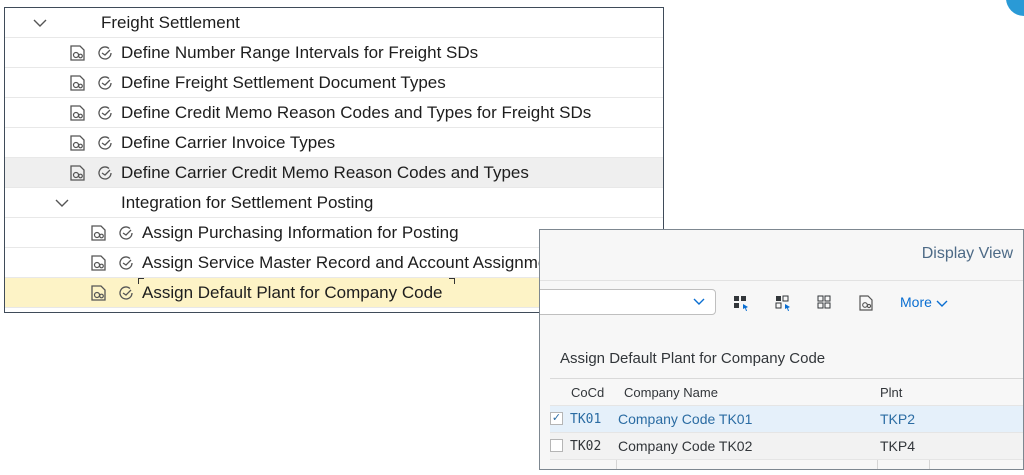 The image size is (1024, 475). I want to click on cell-plnt: TKP2, so click(897, 419).